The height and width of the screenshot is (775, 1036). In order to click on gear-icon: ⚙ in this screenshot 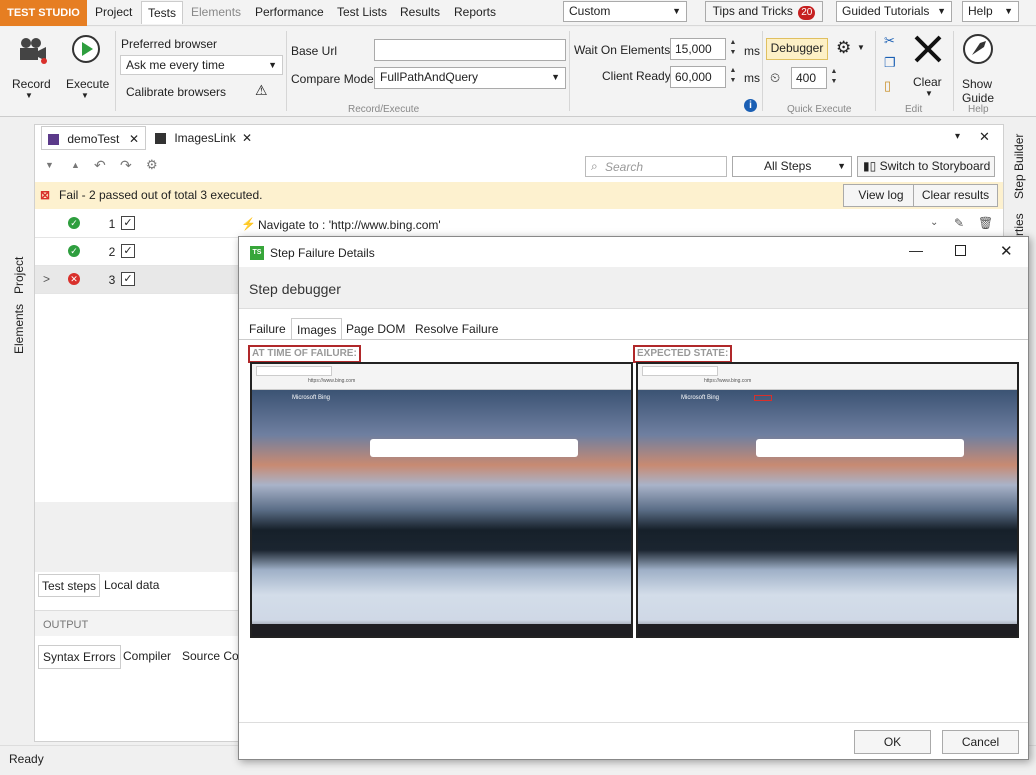, I will do `click(843, 48)`.